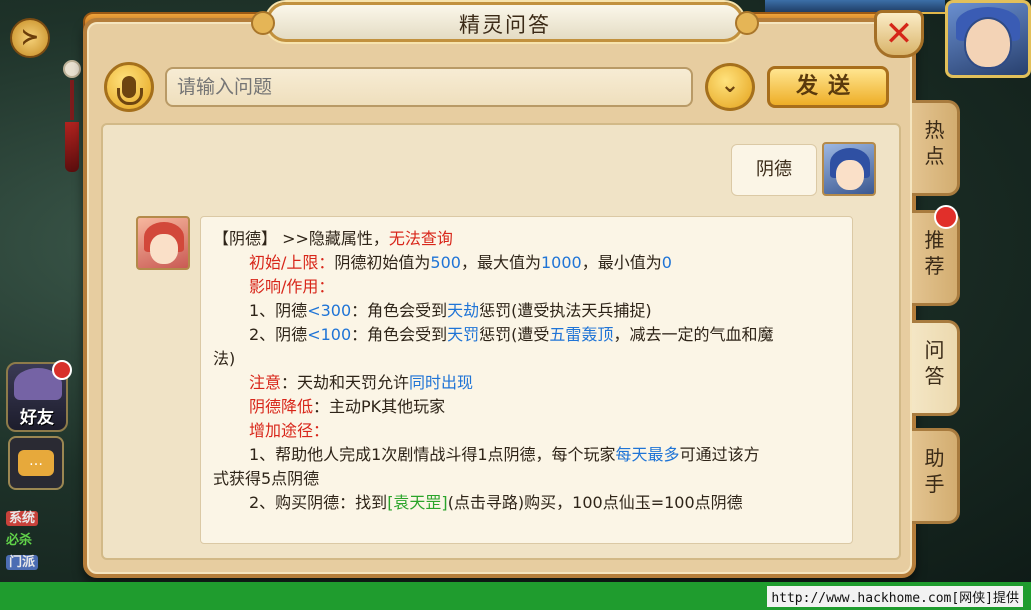 The width and height of the screenshot is (1031, 610). I want to click on npc-link: [袁天罡], so click(417, 502).